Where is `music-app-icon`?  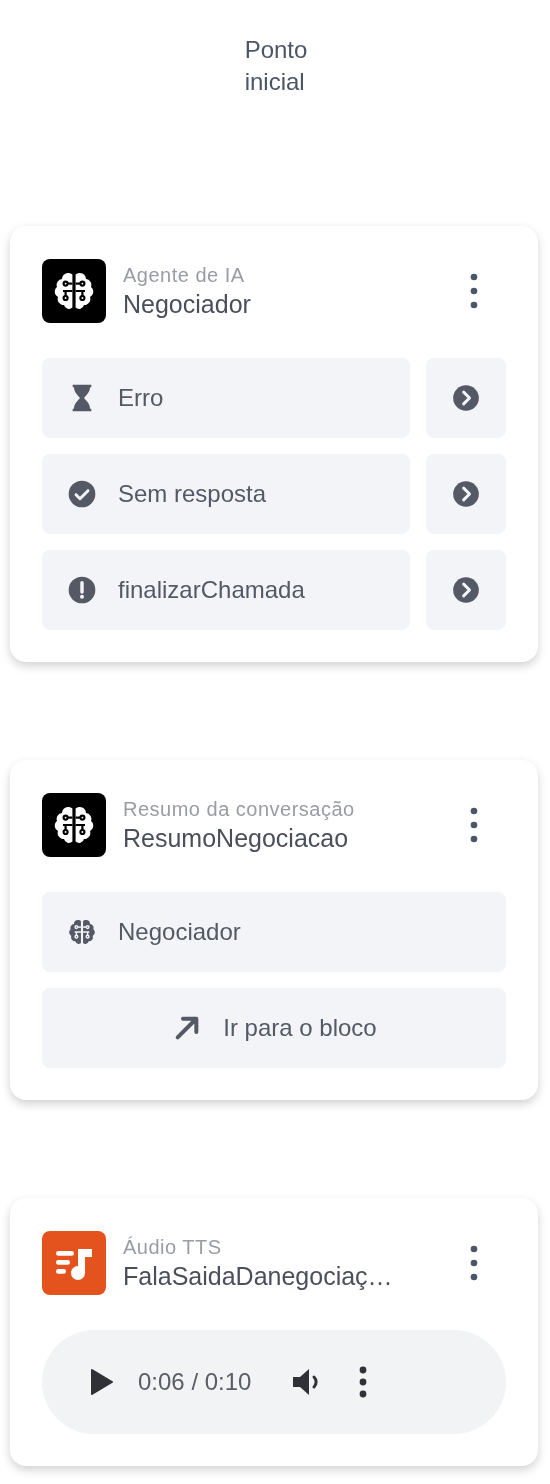 music-app-icon is located at coordinates (74, 1263).